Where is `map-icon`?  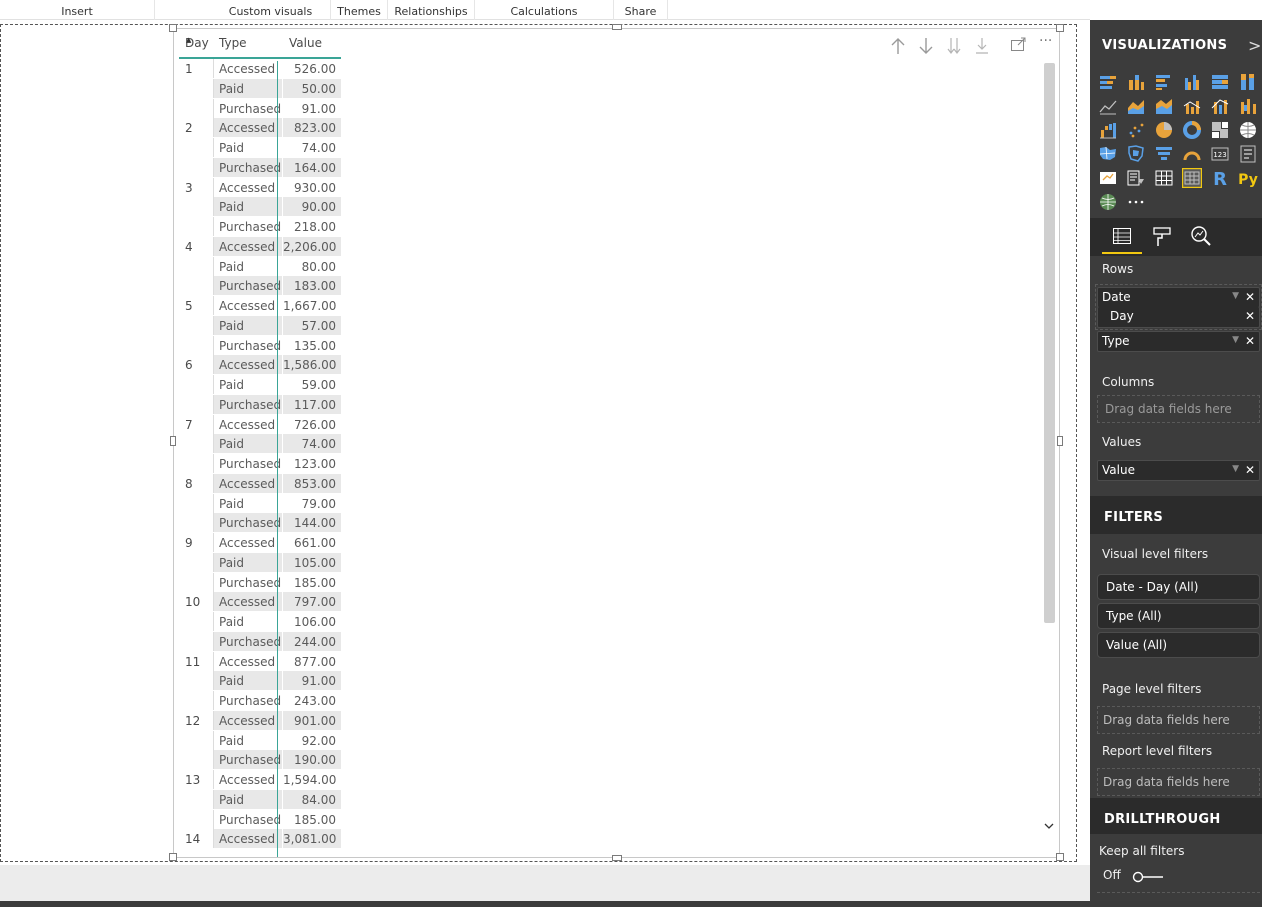
map-icon is located at coordinates (1248, 130).